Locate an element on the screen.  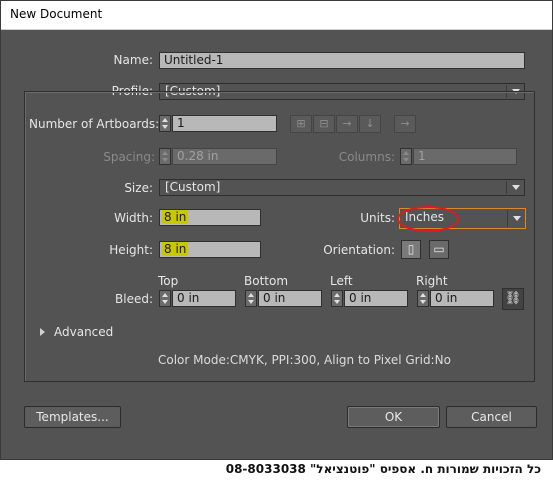
right-to-left-icon: → is located at coordinates (405, 124).